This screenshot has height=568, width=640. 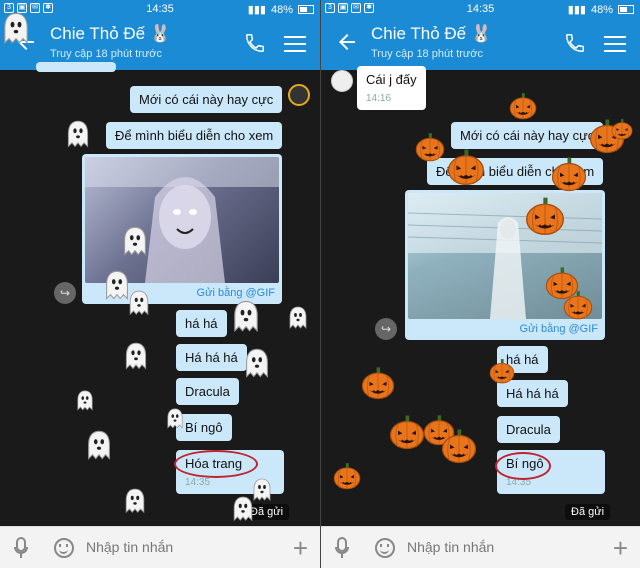 I want to click on partial-bubble, so click(x=76, y=67).